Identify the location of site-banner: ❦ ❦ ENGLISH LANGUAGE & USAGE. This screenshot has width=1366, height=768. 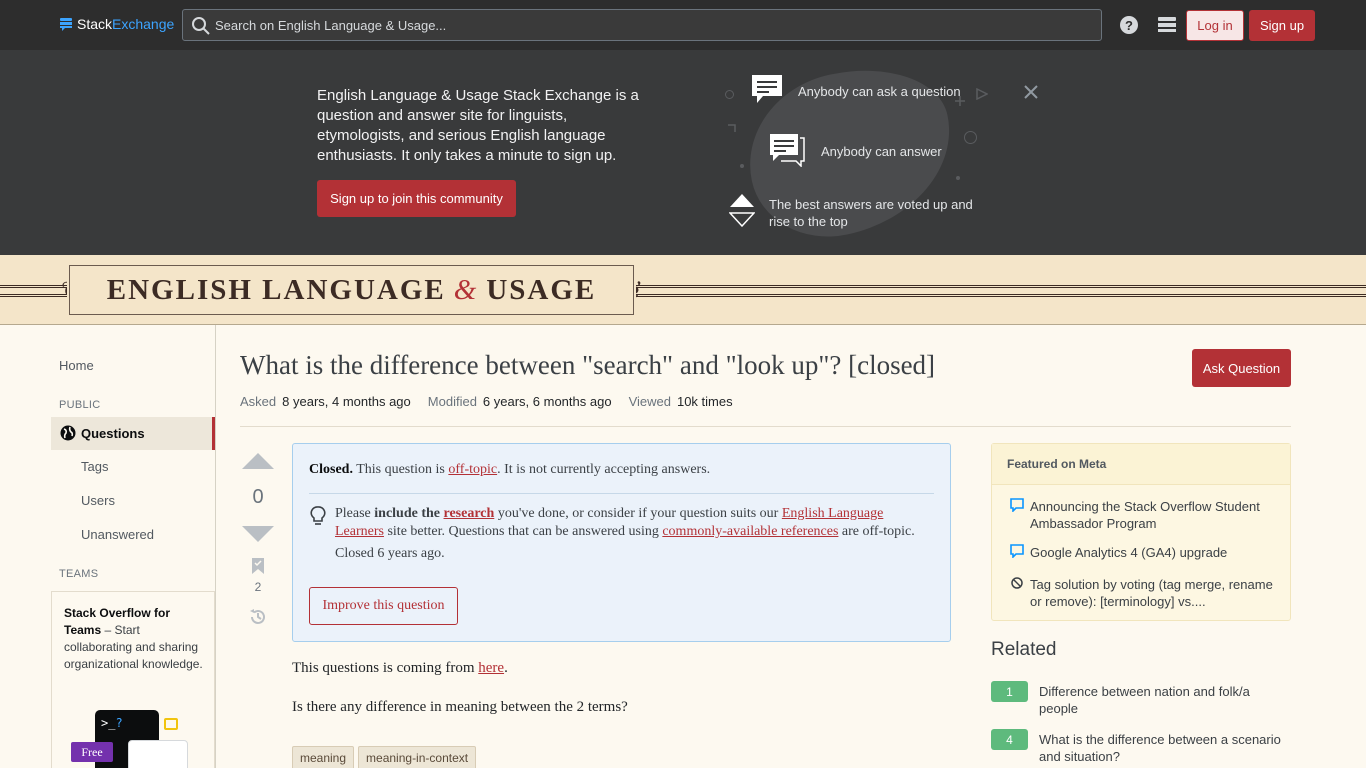
(683, 290).